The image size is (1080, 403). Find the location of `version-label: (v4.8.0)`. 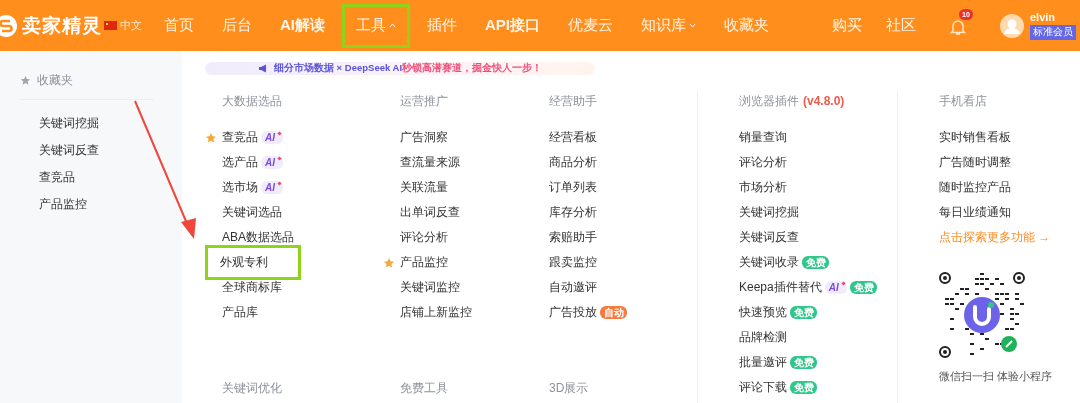

version-label: (v4.8.0) is located at coordinates (824, 101).